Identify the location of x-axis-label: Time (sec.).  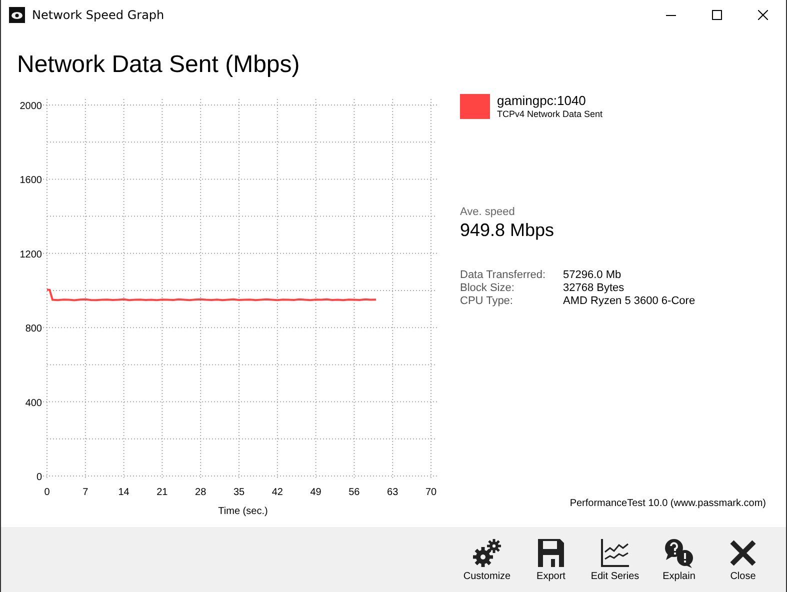
(243, 511).